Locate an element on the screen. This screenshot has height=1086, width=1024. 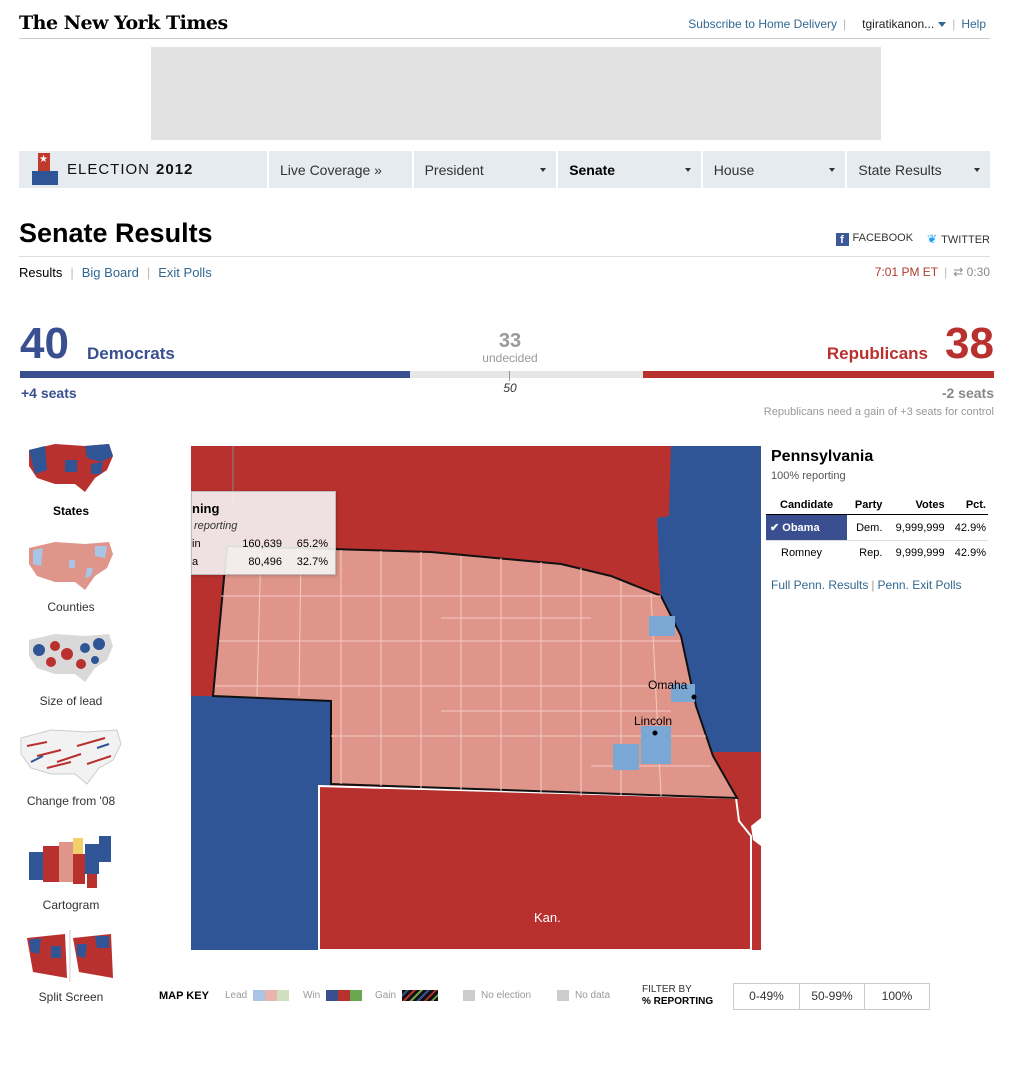
us-map-bubbles-icon is located at coordinates (71, 658).